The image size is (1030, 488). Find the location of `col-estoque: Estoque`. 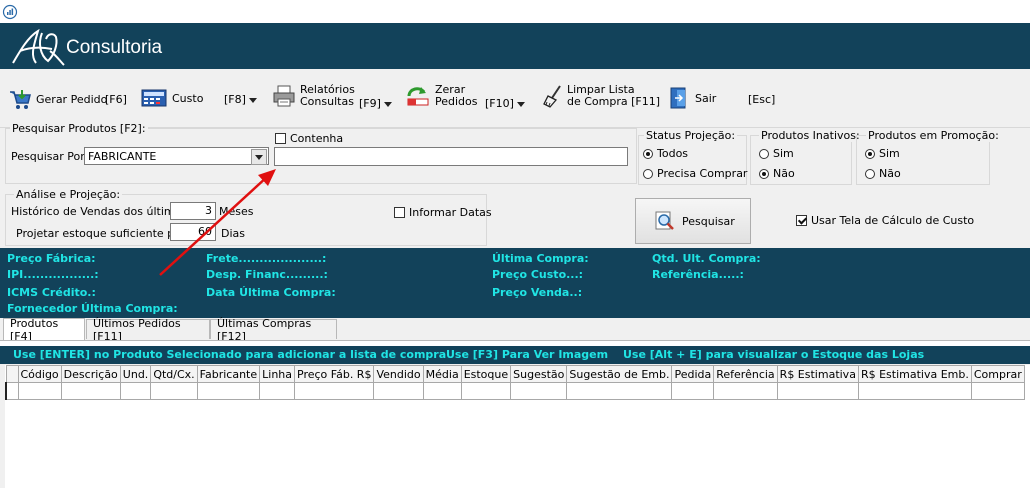

col-estoque: Estoque is located at coordinates (486, 374).